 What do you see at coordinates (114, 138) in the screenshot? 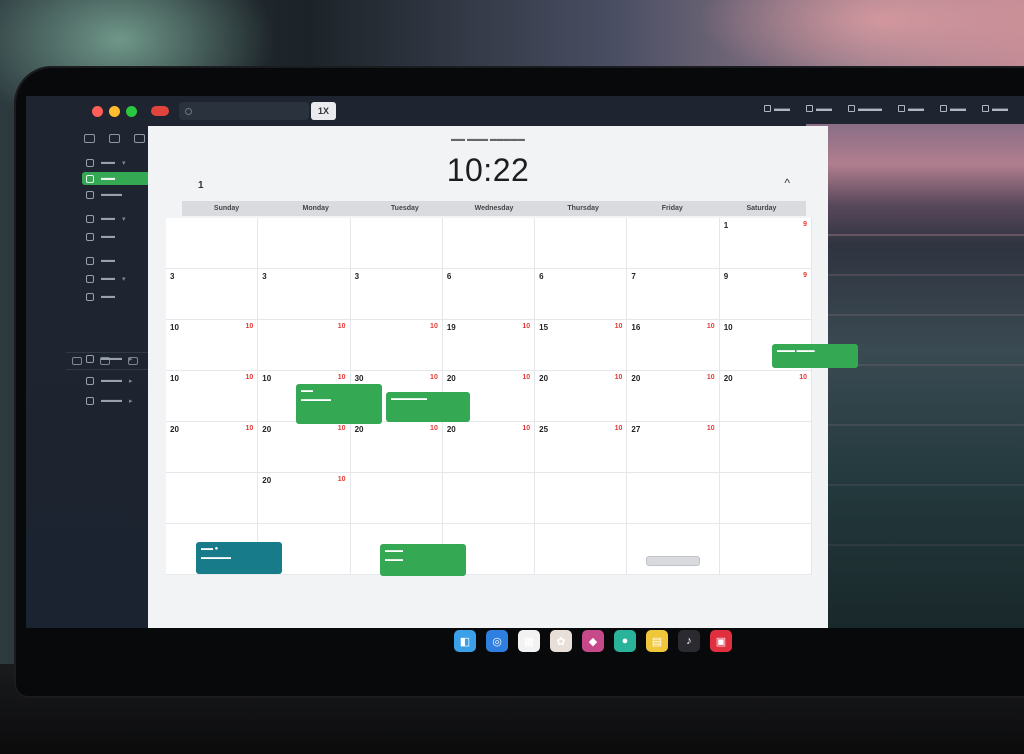
I see `list-icon` at bounding box center [114, 138].